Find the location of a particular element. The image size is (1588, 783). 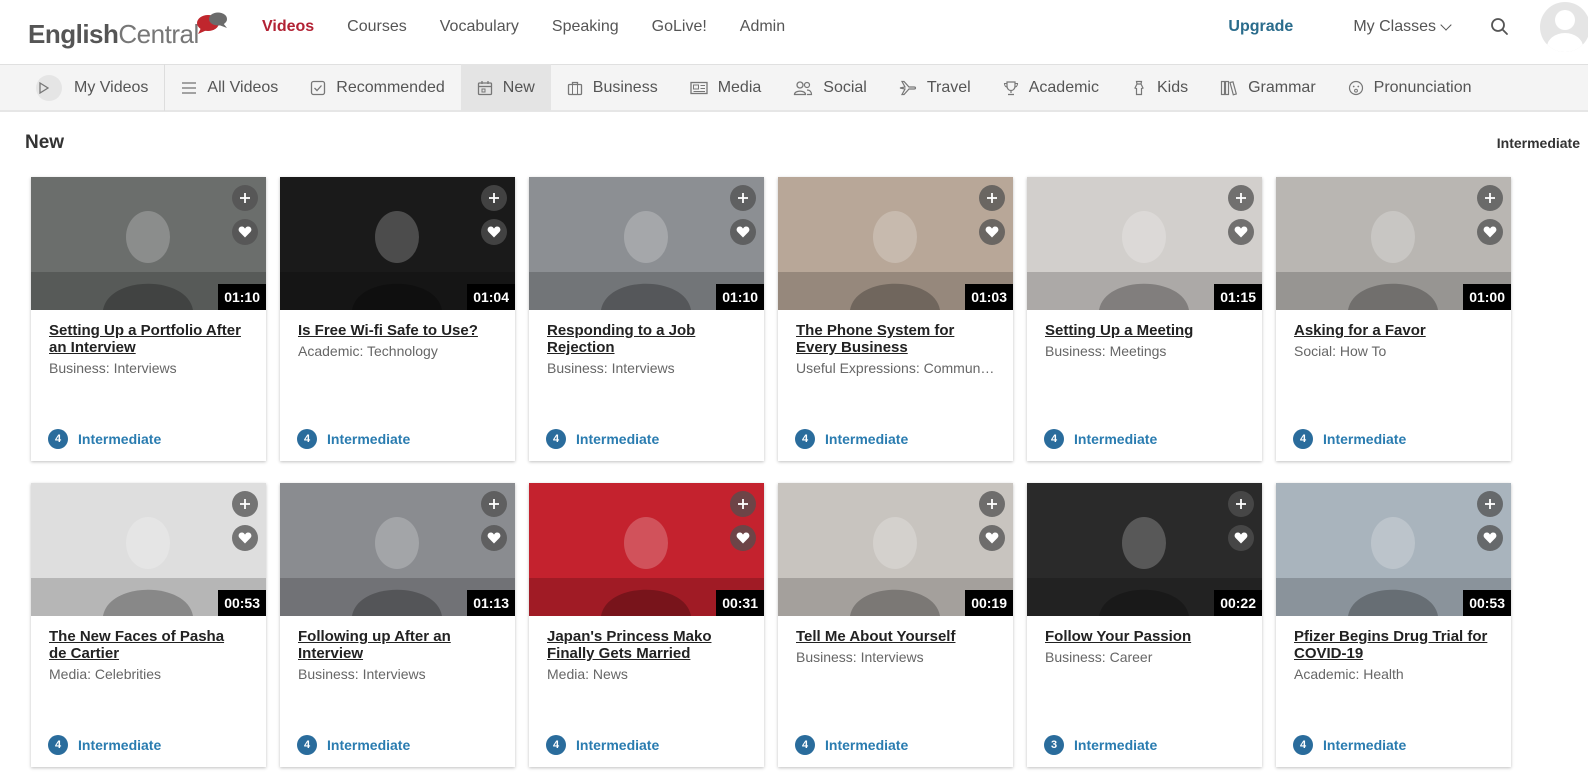

search-icon is located at coordinates (1500, 27).